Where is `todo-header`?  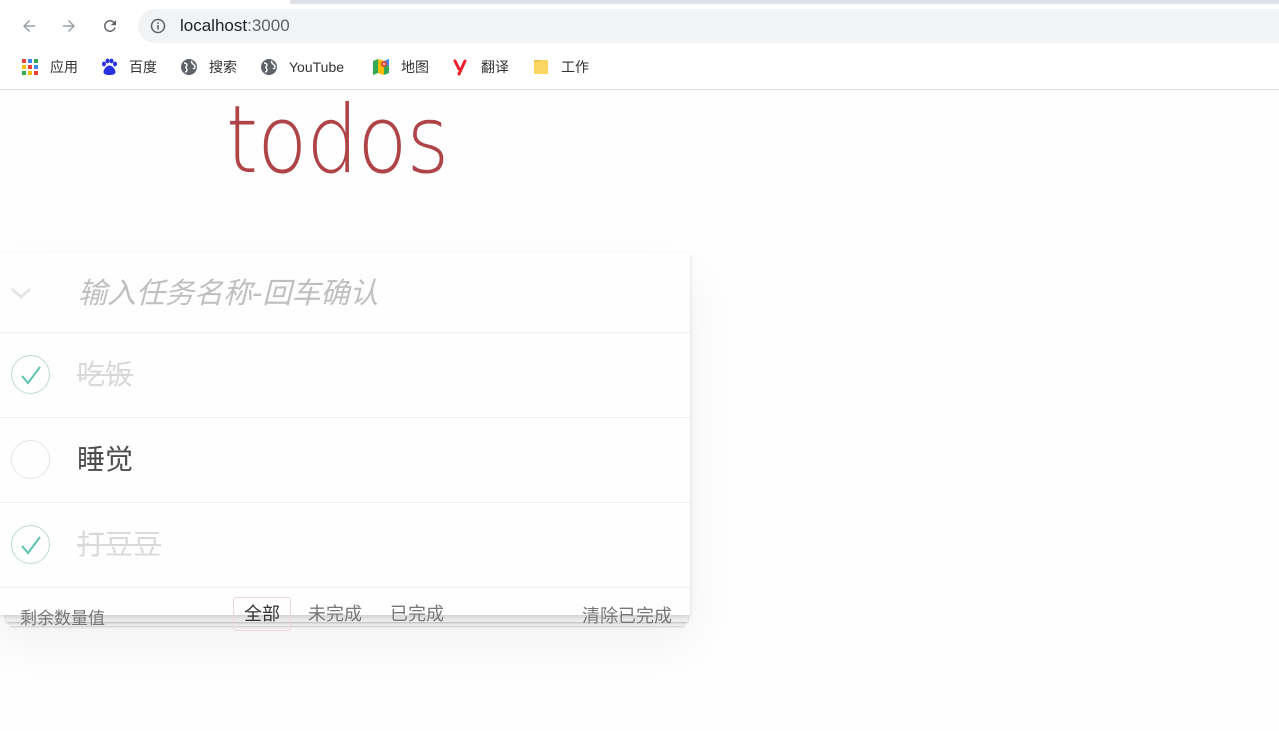
todo-header is located at coordinates (345, 293).